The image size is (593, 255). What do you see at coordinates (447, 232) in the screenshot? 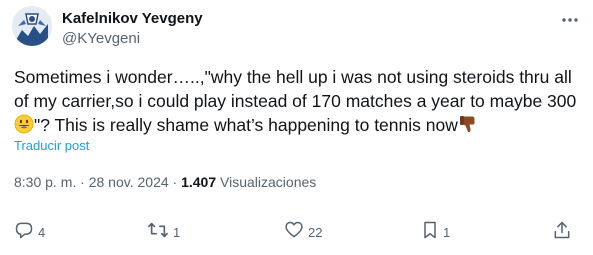
I see `bookmark-count: 1` at bounding box center [447, 232].